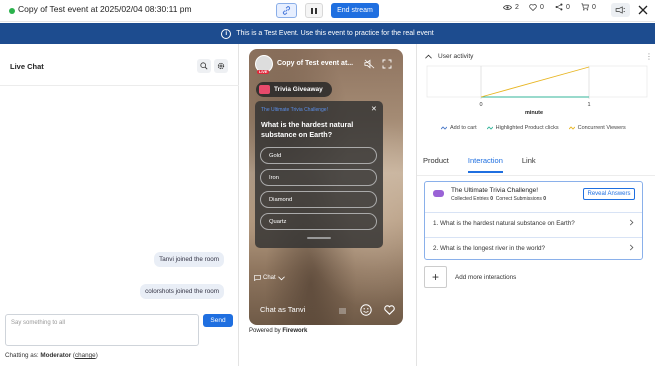 The image size is (655, 366). What do you see at coordinates (56, 355) in the screenshot?
I see `chat-role: Moderator` at bounding box center [56, 355].